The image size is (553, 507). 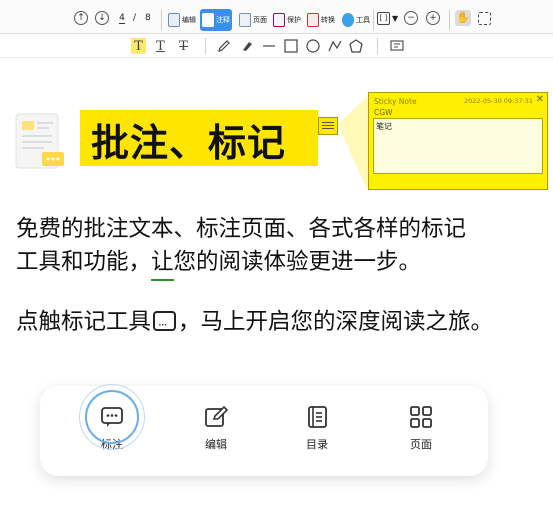 What do you see at coordinates (395, 101) in the screenshot?
I see `sticky-note-title: Sticky Note` at bounding box center [395, 101].